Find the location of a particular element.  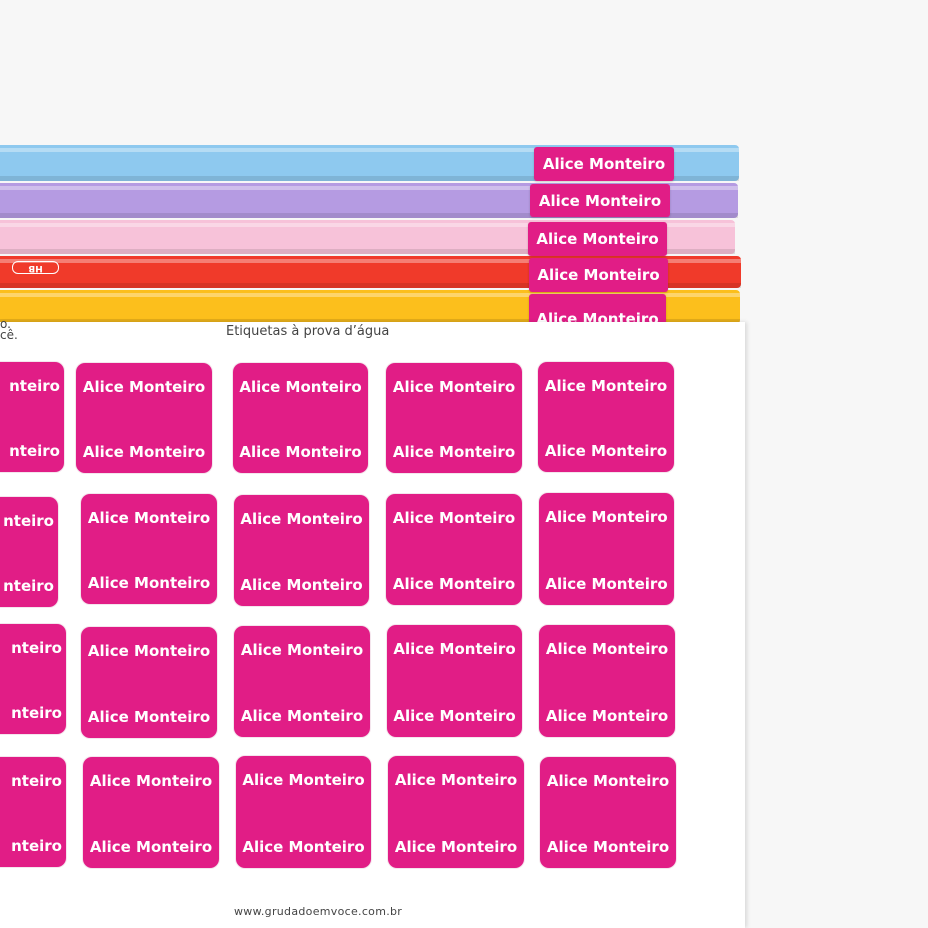

footer-url: www.grudadoemvoce.com.br is located at coordinates (318, 911).